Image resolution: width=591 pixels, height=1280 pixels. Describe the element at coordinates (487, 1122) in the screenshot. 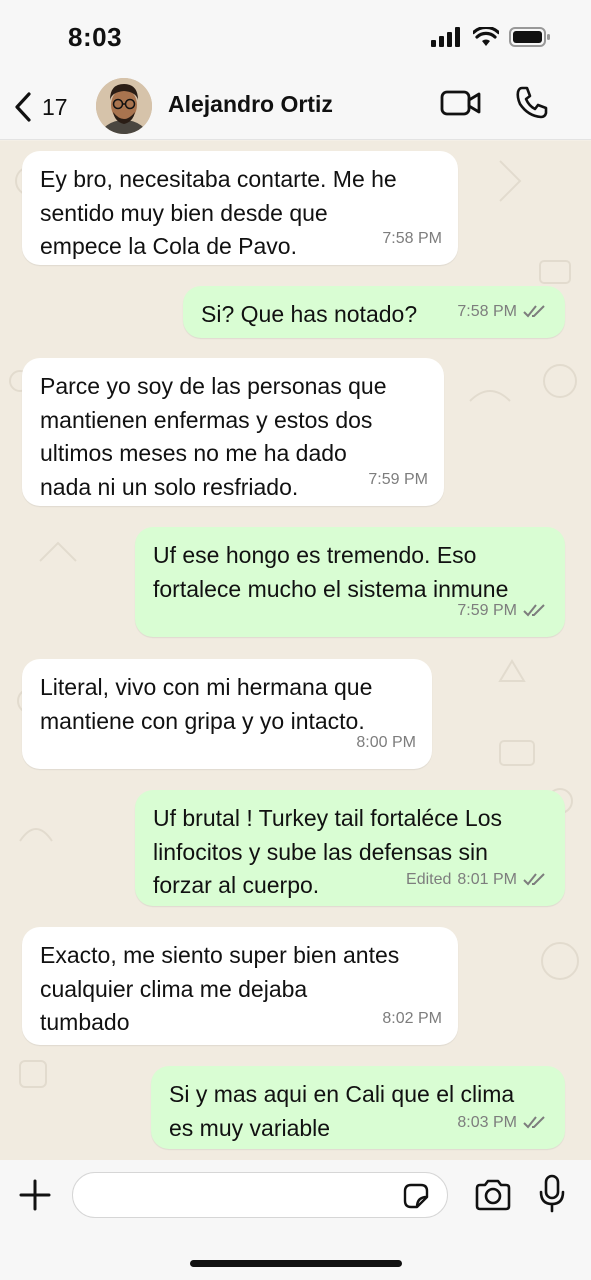

I see `message-time: 8:03 PM` at that location.